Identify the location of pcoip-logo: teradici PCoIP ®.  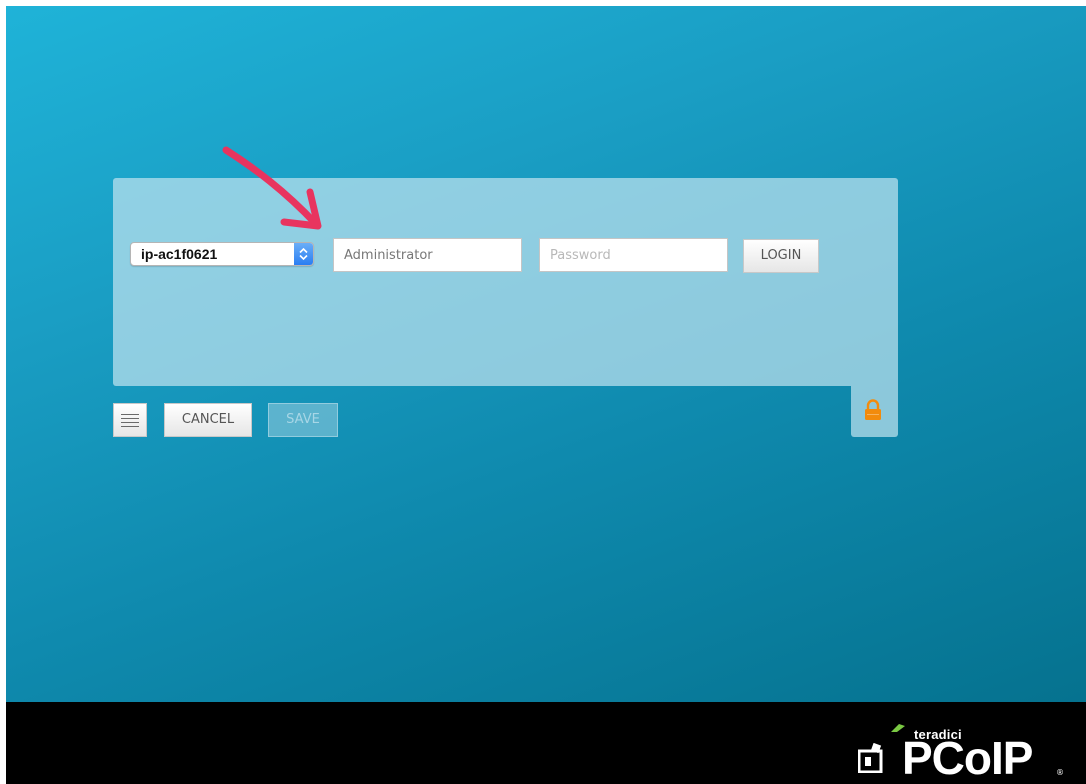
(959, 749).